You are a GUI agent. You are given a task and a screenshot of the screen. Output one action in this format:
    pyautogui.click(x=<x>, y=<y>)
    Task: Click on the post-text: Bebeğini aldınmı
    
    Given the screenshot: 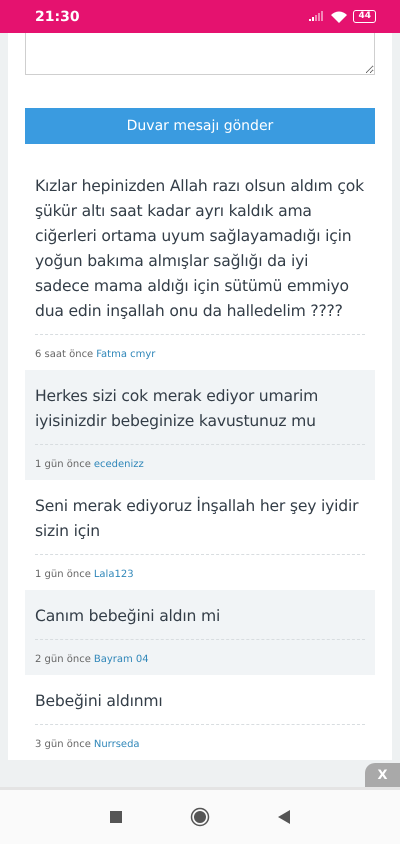 What is the action you would take?
    pyautogui.click(x=200, y=707)
    